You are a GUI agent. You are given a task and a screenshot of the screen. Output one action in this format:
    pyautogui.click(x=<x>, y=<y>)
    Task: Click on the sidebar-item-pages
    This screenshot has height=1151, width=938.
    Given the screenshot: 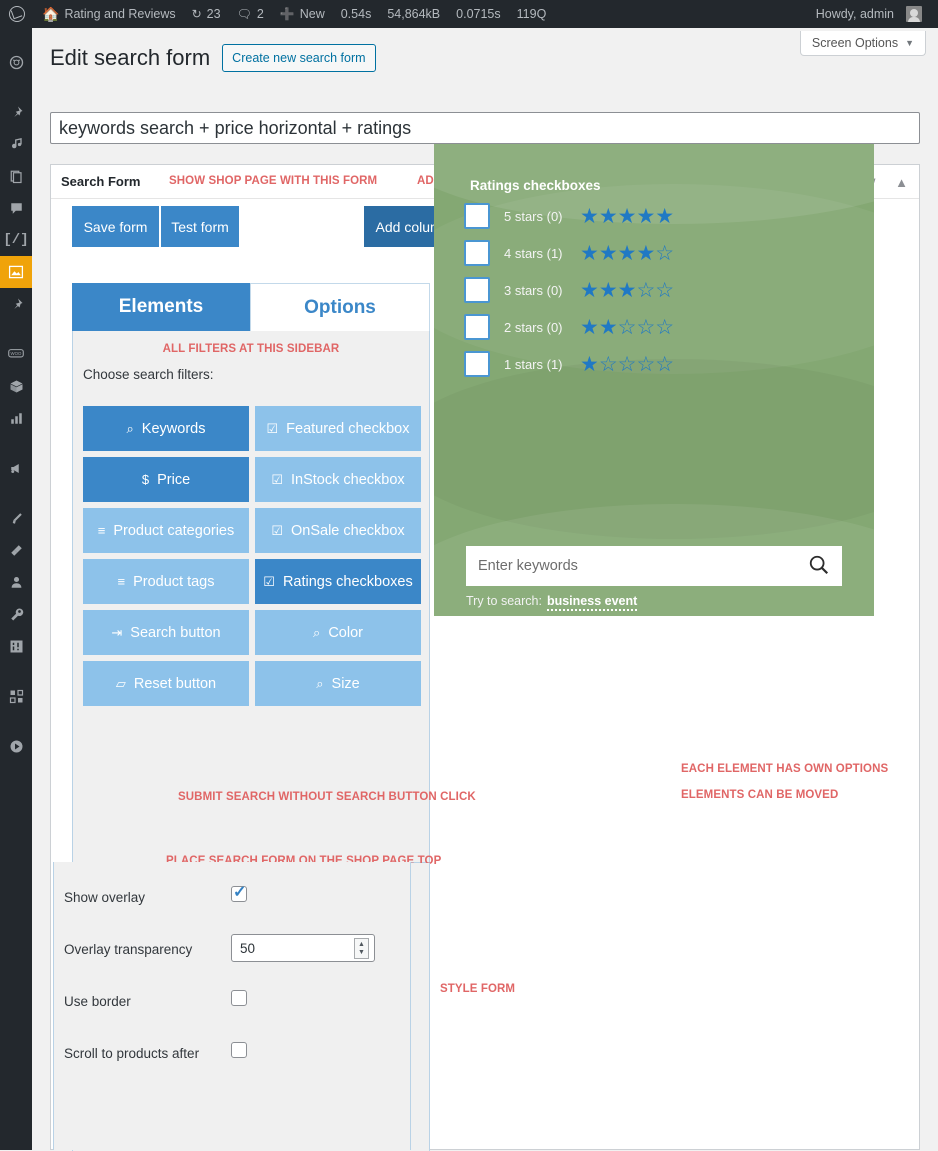 What is the action you would take?
    pyautogui.click(x=16, y=176)
    